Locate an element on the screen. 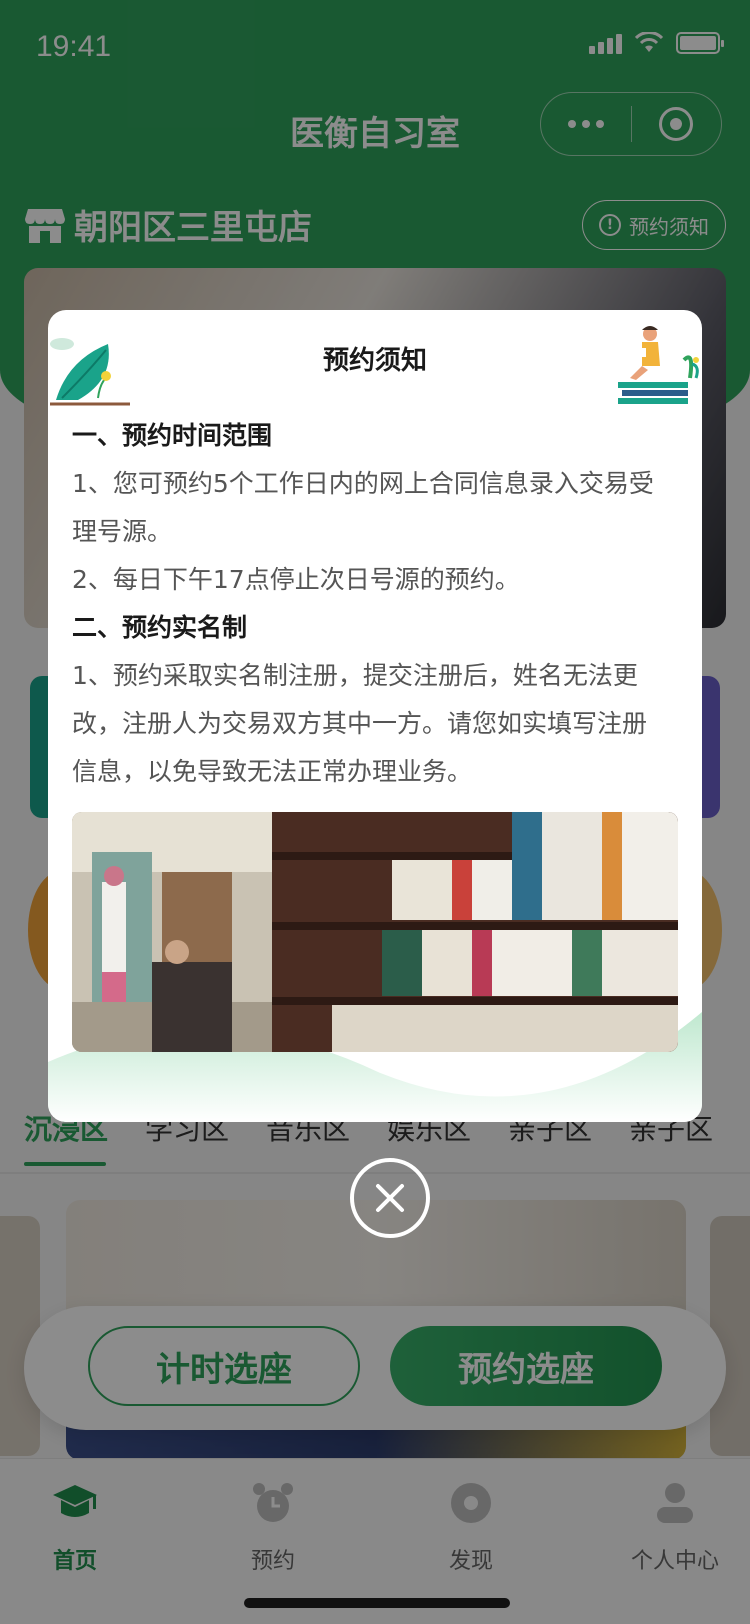 The width and height of the screenshot is (750, 1624). rule-line: 2、每日下午17点停止次日号源的预约。 is located at coordinates (296, 579).